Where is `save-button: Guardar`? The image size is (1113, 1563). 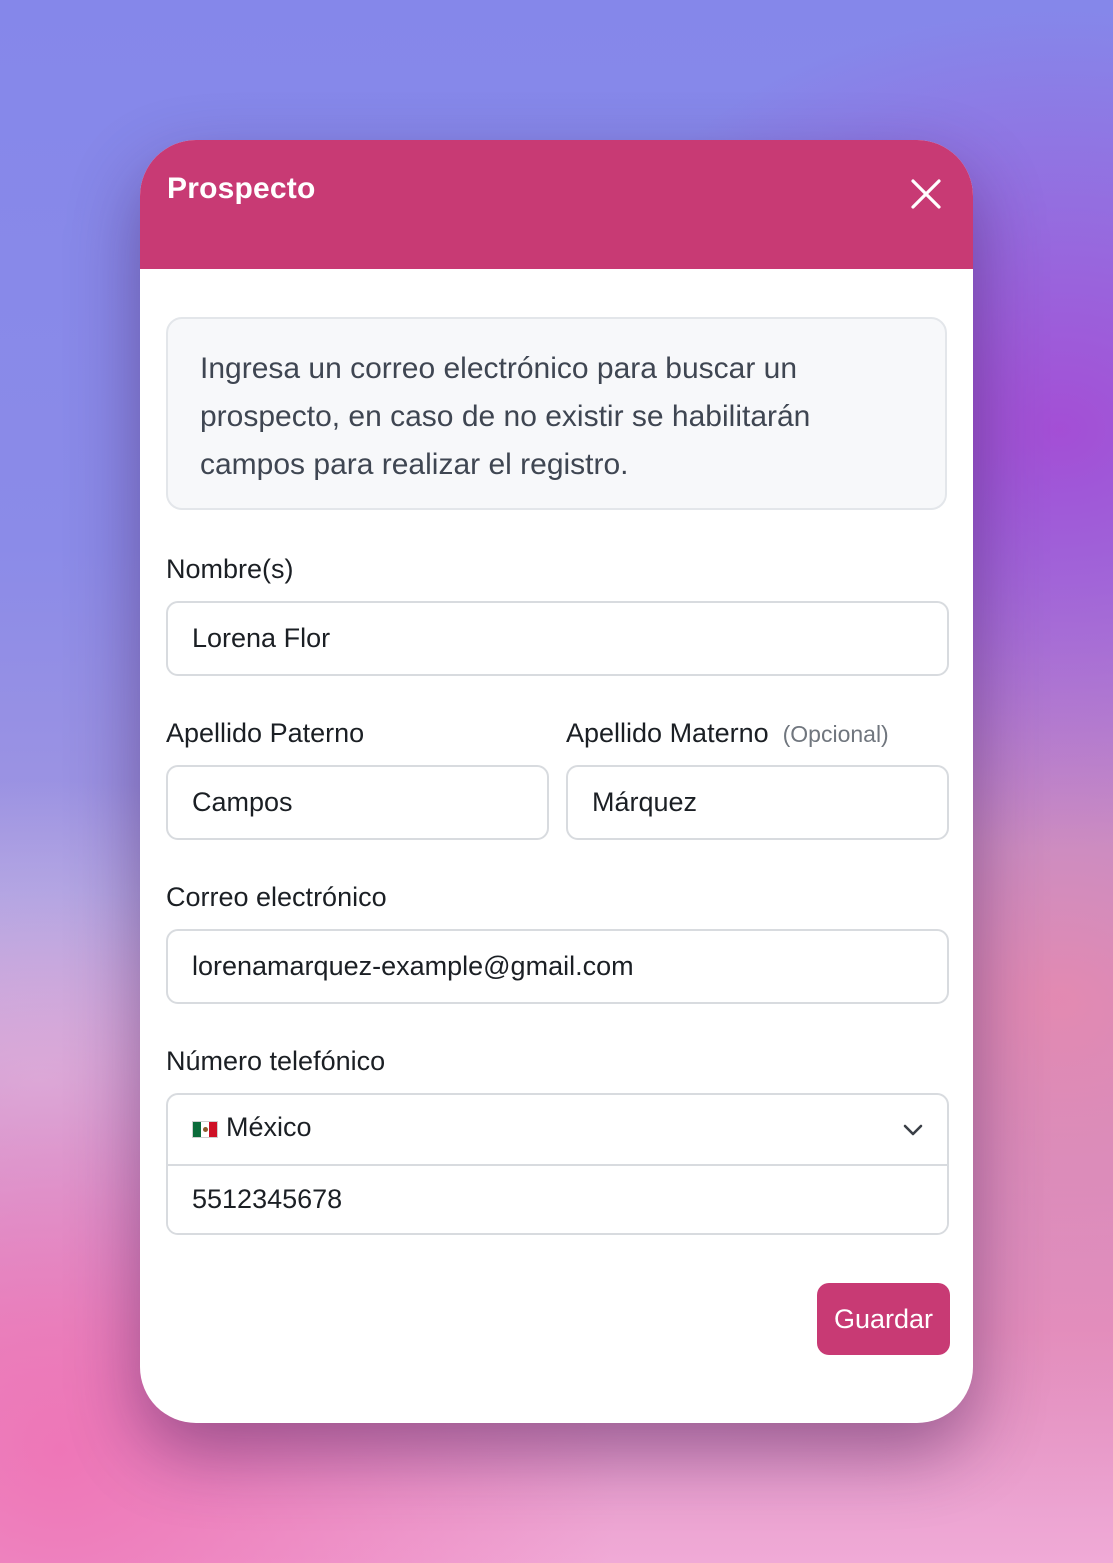
save-button: Guardar is located at coordinates (883, 1319).